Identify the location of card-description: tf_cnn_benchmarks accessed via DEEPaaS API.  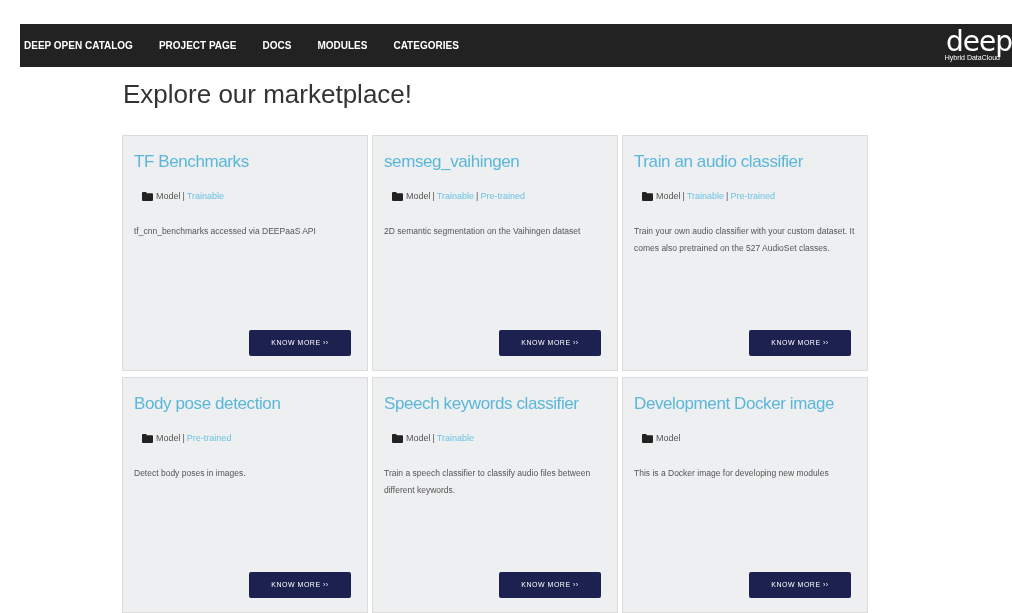
(225, 231).